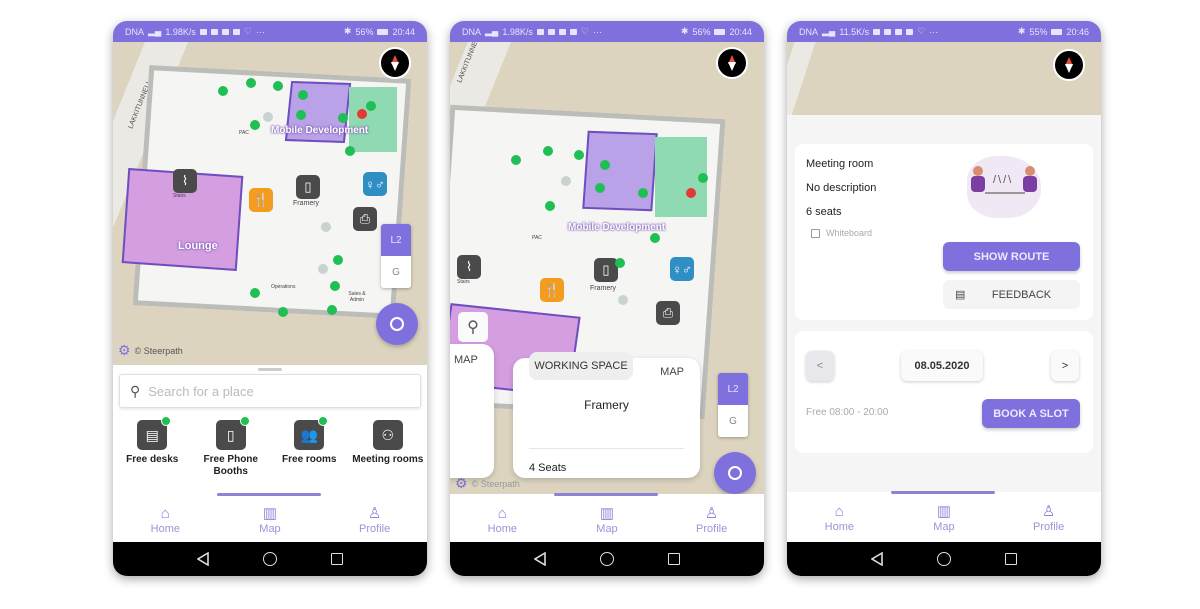 The image size is (1200, 609). Describe the element at coordinates (820, 366) in the screenshot. I see `previous-day-button: <` at that location.